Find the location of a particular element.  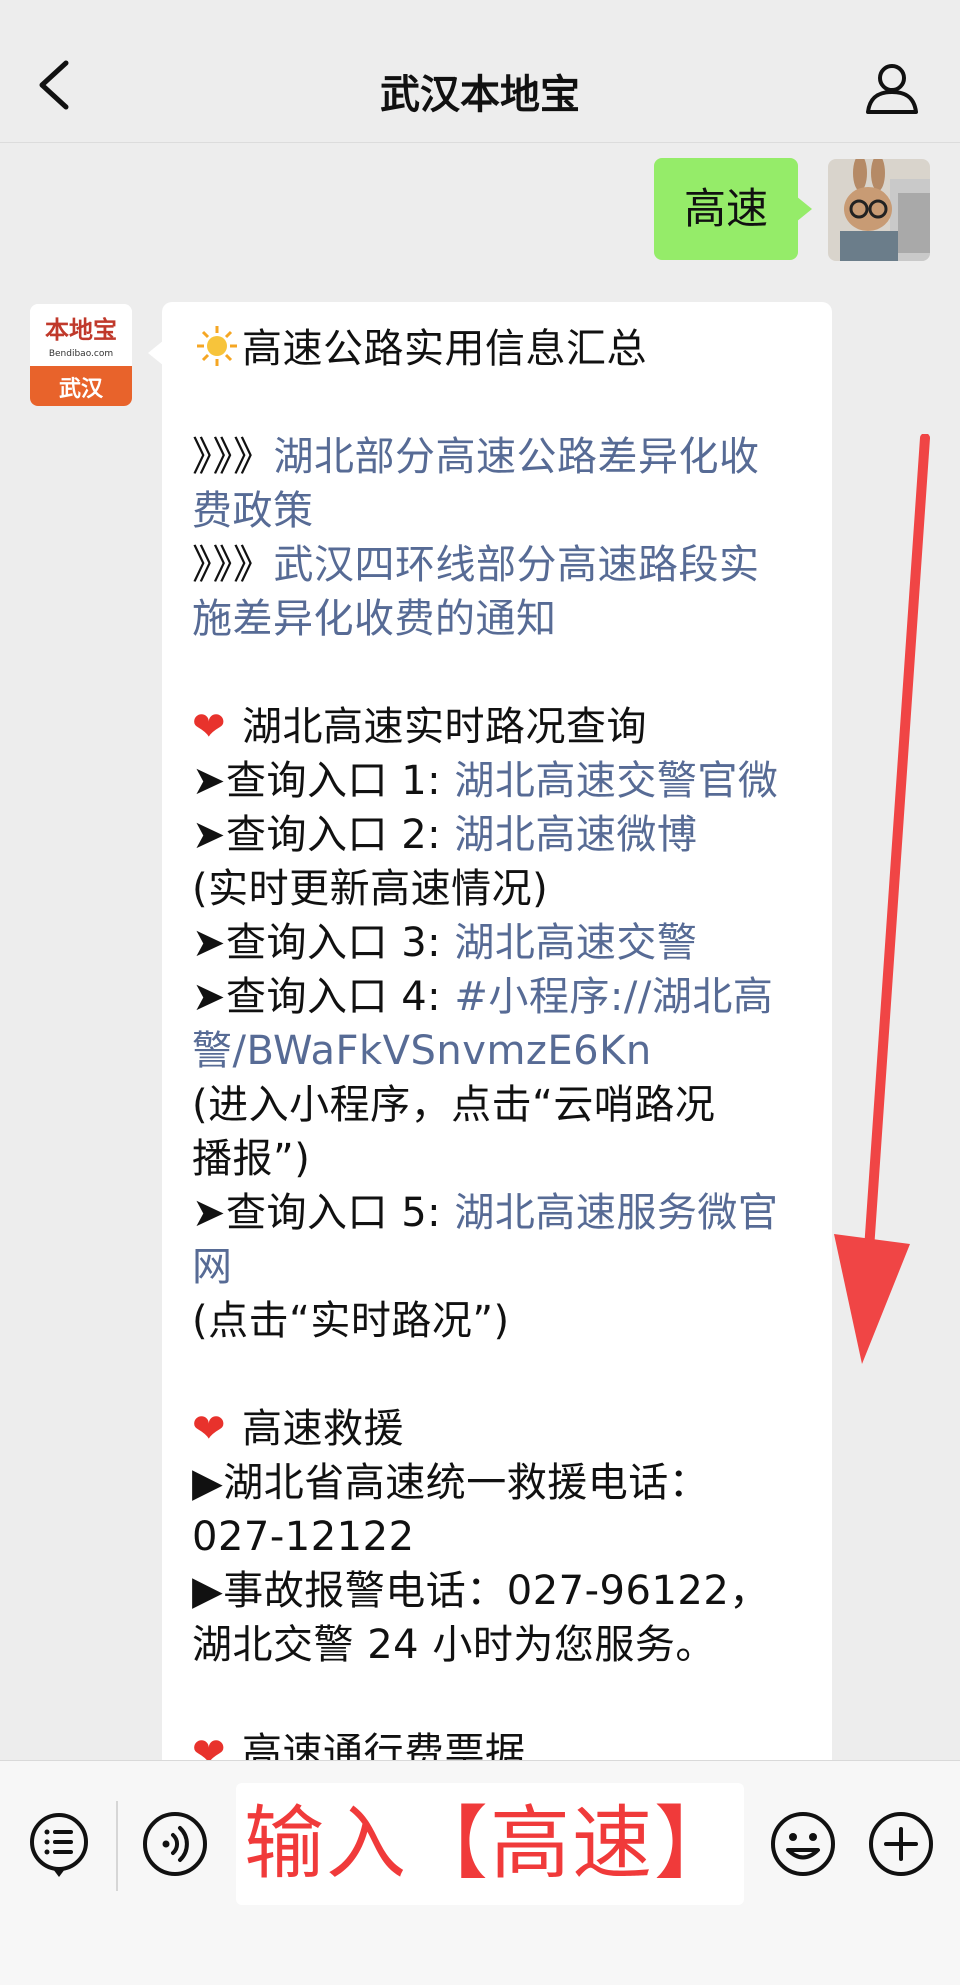

page-title: 武汉本地宝 is located at coordinates (480, 95).